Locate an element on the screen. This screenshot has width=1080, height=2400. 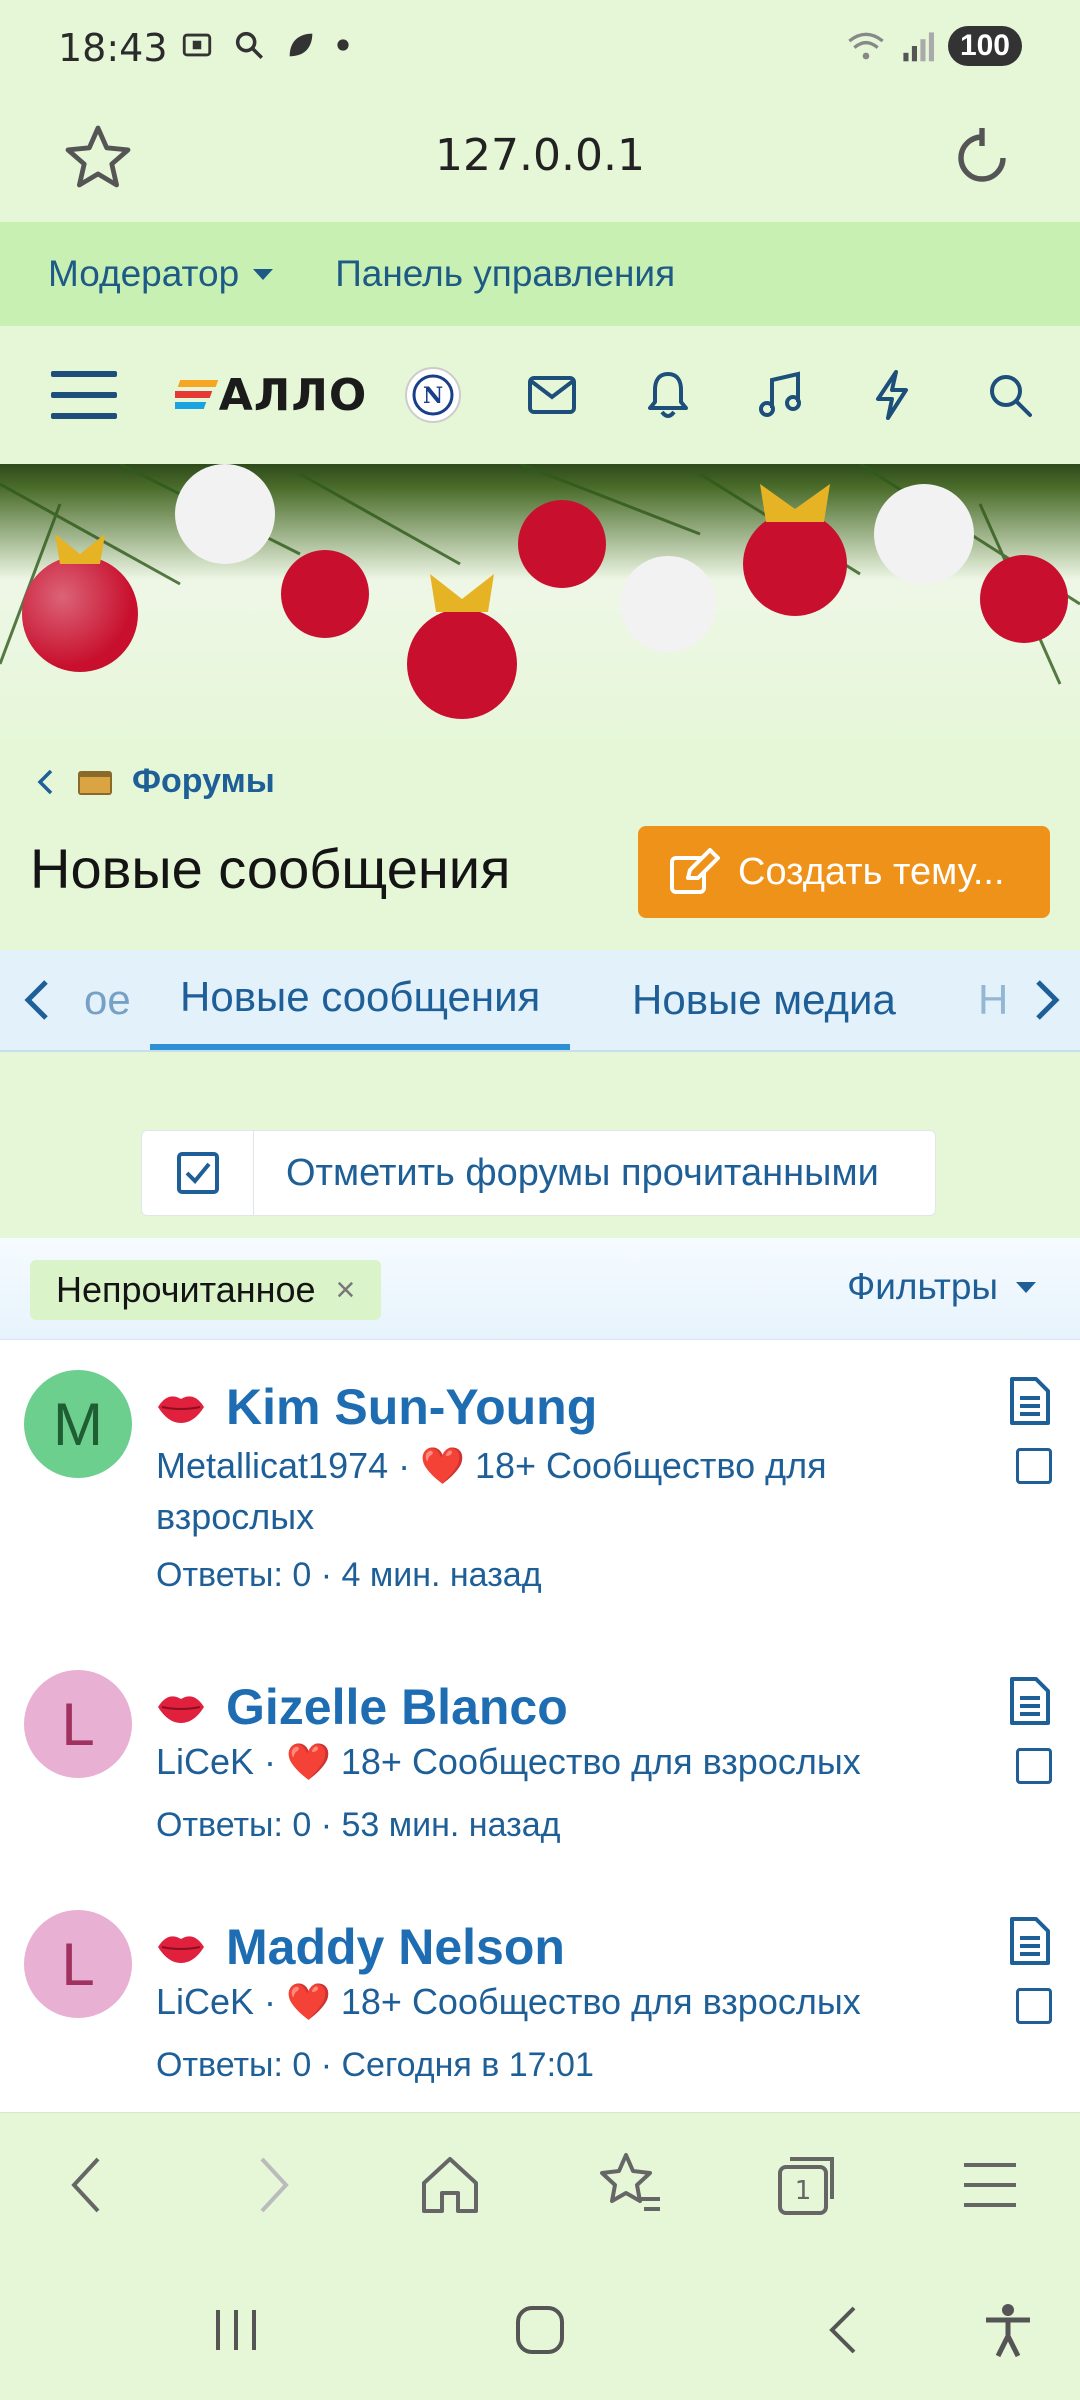
site-logo: АЛЛО is located at coordinates (271, 395).